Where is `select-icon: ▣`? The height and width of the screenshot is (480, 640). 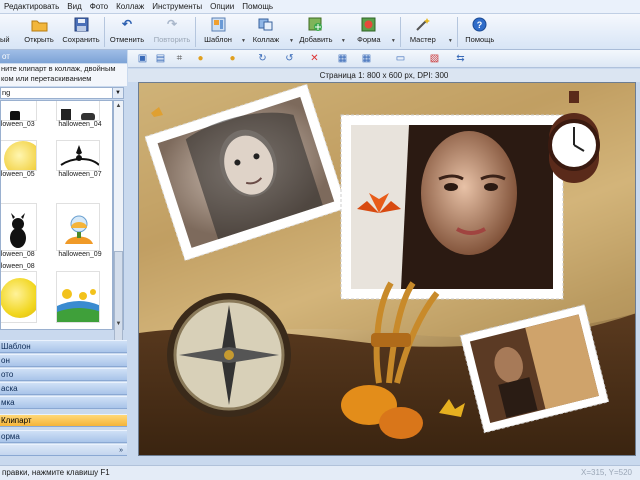
select-icon: ▣ is located at coordinates (142, 58).